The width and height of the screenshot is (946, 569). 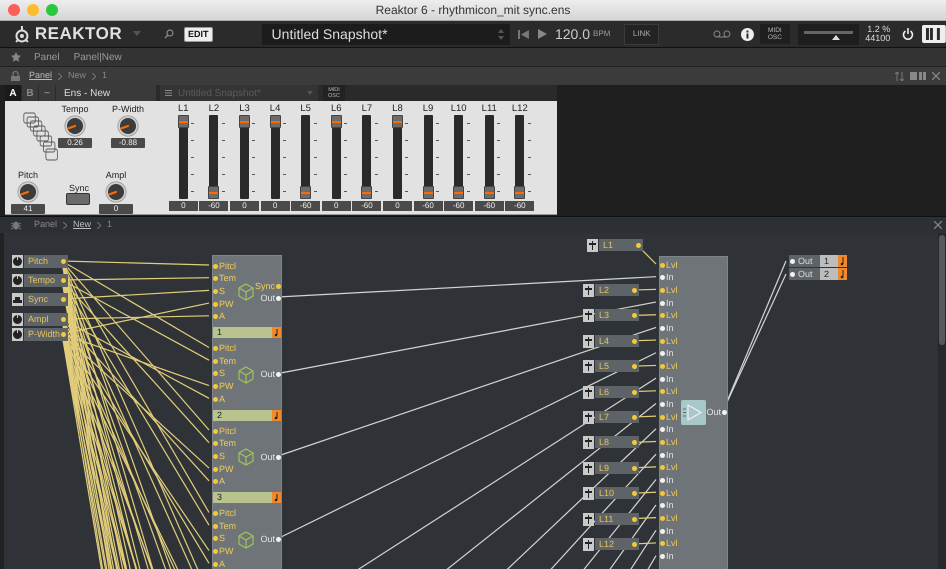 What do you see at coordinates (722, 34) in the screenshot?
I see `tape-icon` at bounding box center [722, 34].